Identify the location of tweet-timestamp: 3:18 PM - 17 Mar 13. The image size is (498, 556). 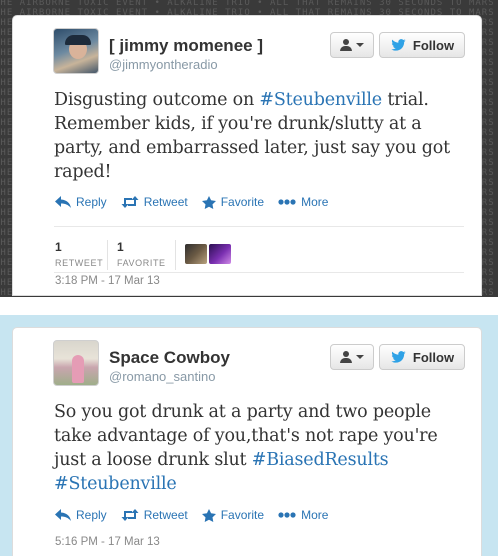
(107, 281).